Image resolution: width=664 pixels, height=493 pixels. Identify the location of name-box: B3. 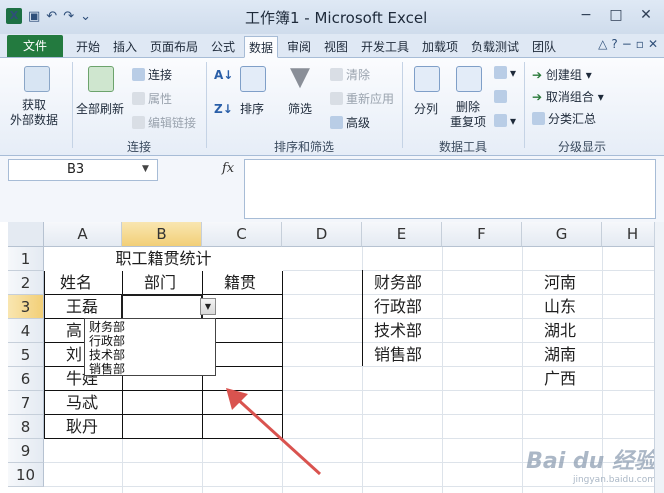
(83, 170).